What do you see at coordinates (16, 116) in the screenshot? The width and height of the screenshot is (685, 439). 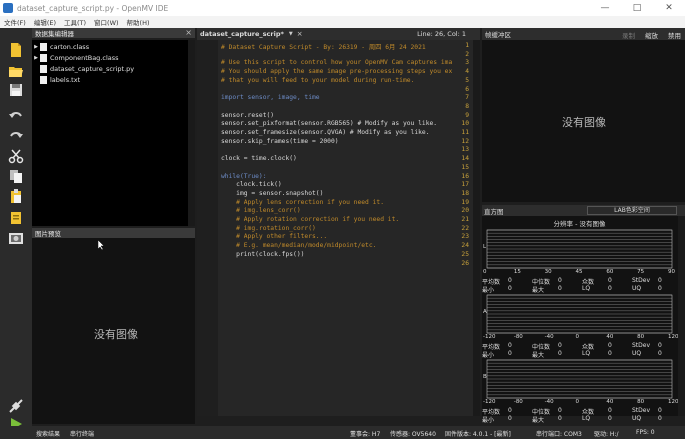 I see `undo-icon` at bounding box center [16, 116].